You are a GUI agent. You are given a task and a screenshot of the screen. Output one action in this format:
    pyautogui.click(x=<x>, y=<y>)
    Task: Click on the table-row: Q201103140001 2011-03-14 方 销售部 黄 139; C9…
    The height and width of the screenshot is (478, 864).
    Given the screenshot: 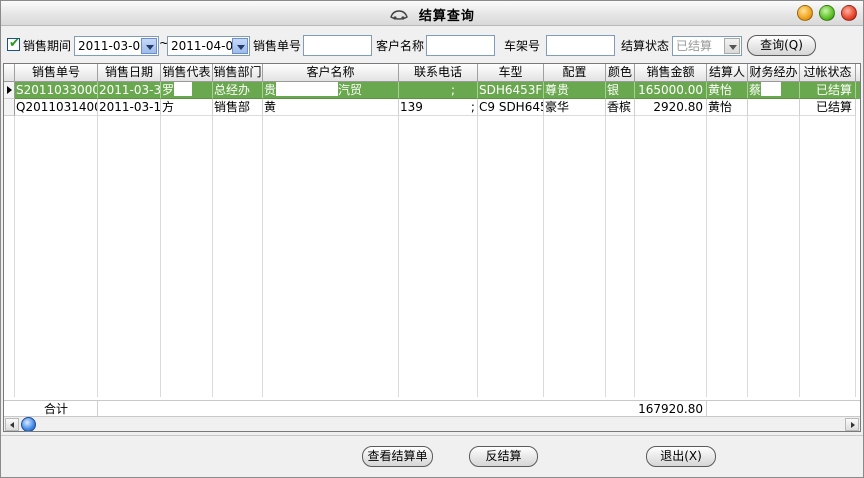 What is the action you would take?
    pyautogui.click(x=432, y=107)
    